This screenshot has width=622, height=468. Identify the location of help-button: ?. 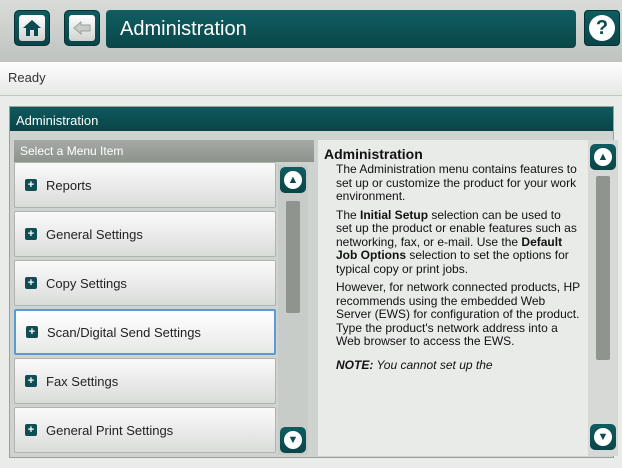
(602, 28).